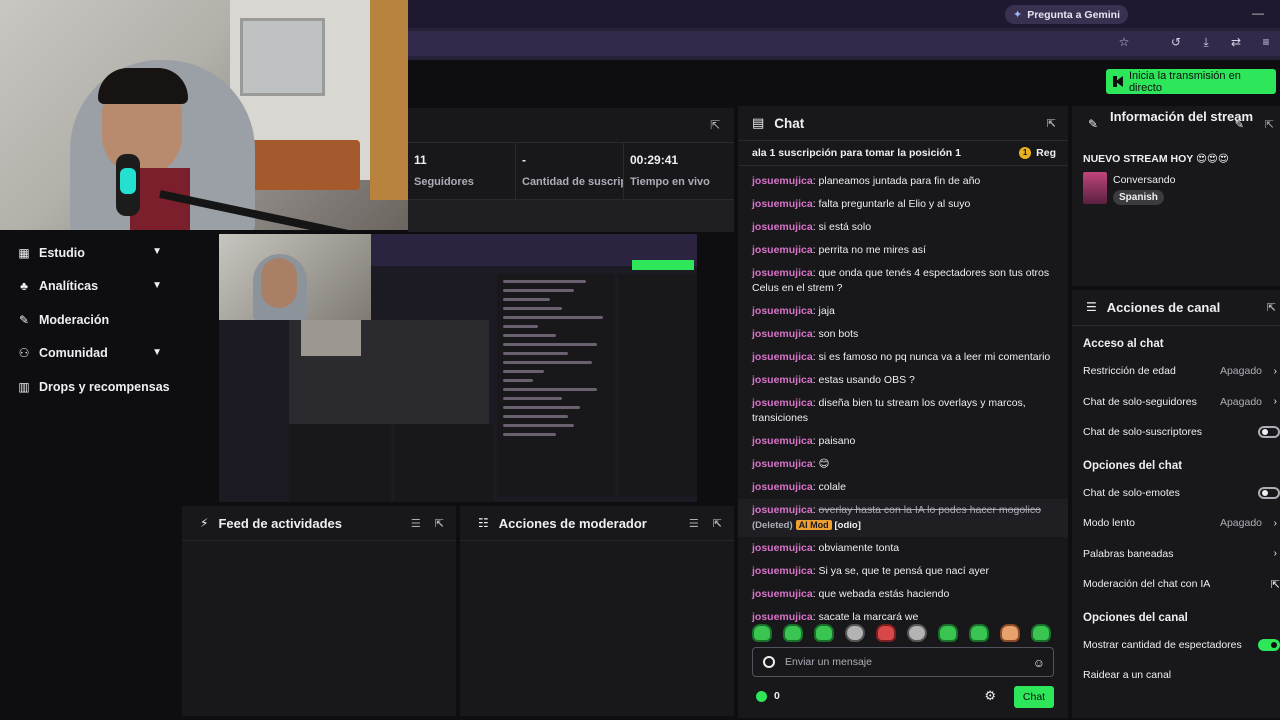 This screenshot has width=1280, height=720. What do you see at coordinates (1176, 523) in the screenshot?
I see `slow-mode-row: Modo lento Apagado ›` at bounding box center [1176, 523].